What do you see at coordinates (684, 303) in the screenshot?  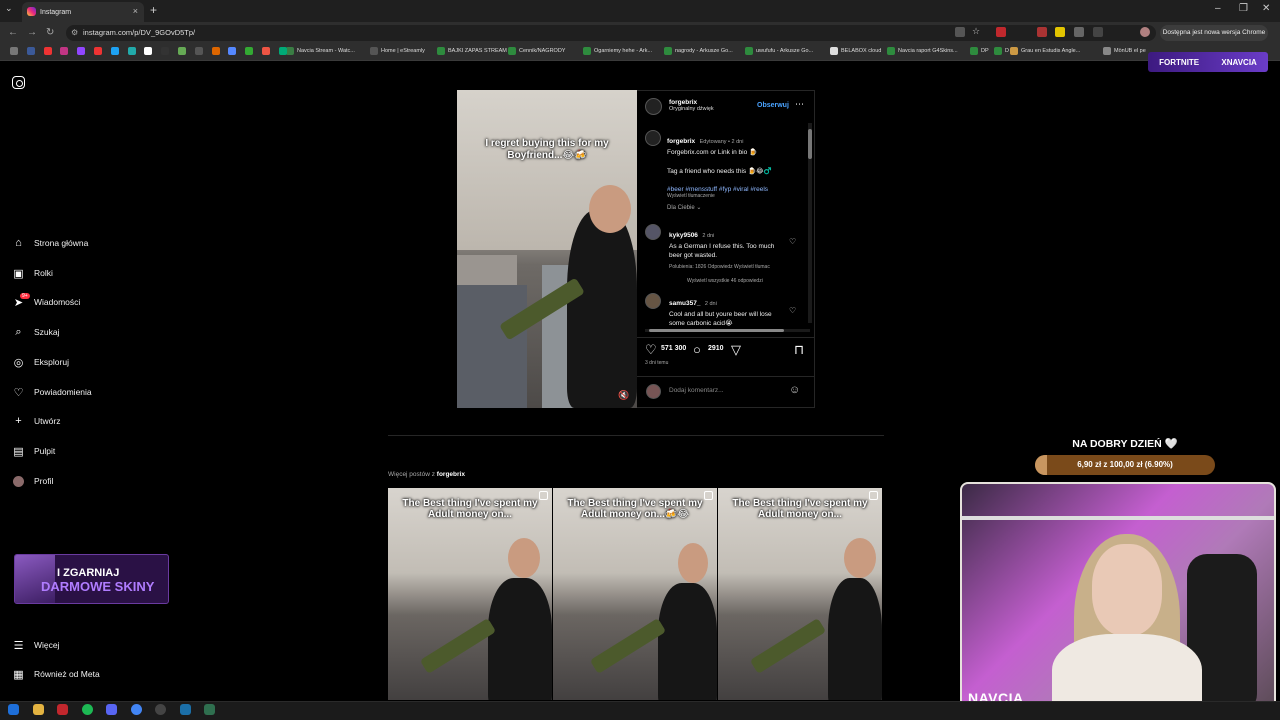 I see `comment-user: samu357_` at bounding box center [684, 303].